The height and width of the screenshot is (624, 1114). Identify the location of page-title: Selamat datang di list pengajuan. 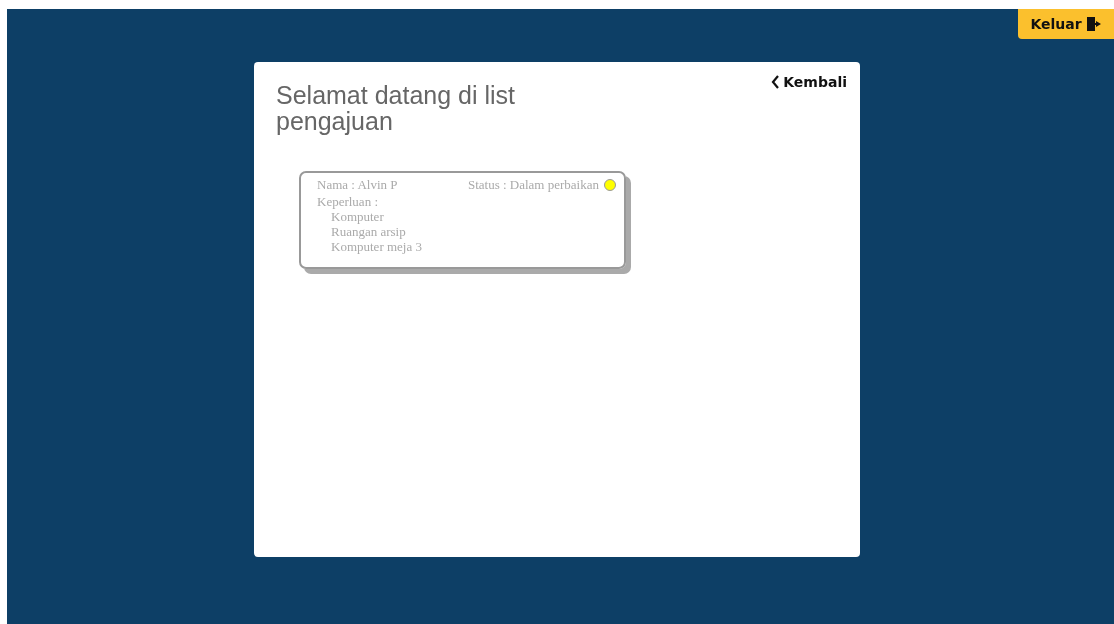
(396, 108).